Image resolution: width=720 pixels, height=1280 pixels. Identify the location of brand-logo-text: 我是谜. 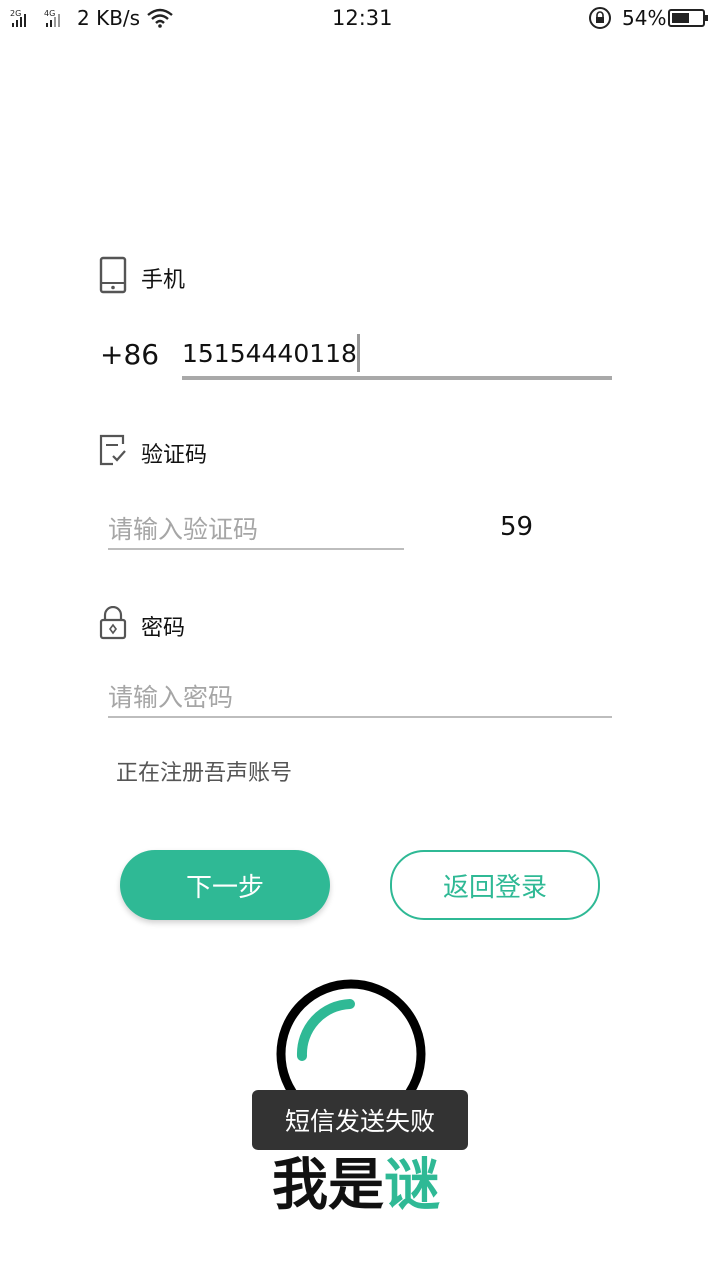
(356, 1180).